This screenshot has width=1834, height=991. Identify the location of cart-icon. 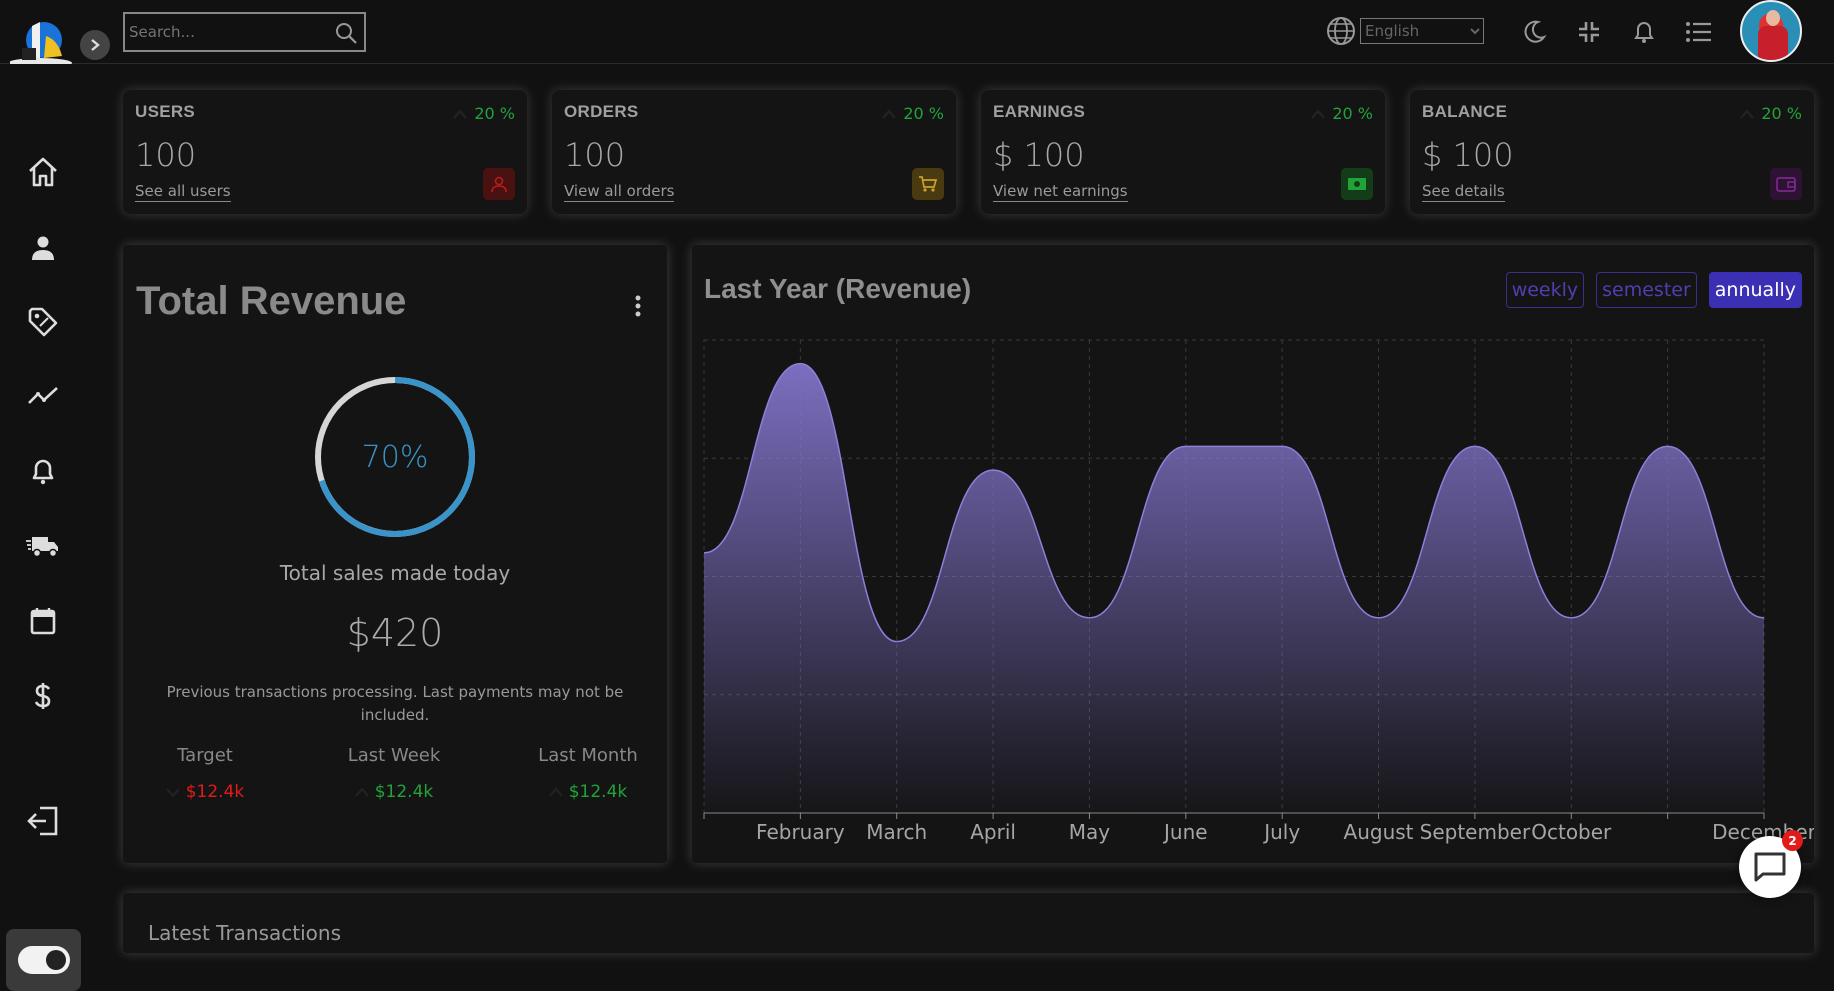
(928, 184).